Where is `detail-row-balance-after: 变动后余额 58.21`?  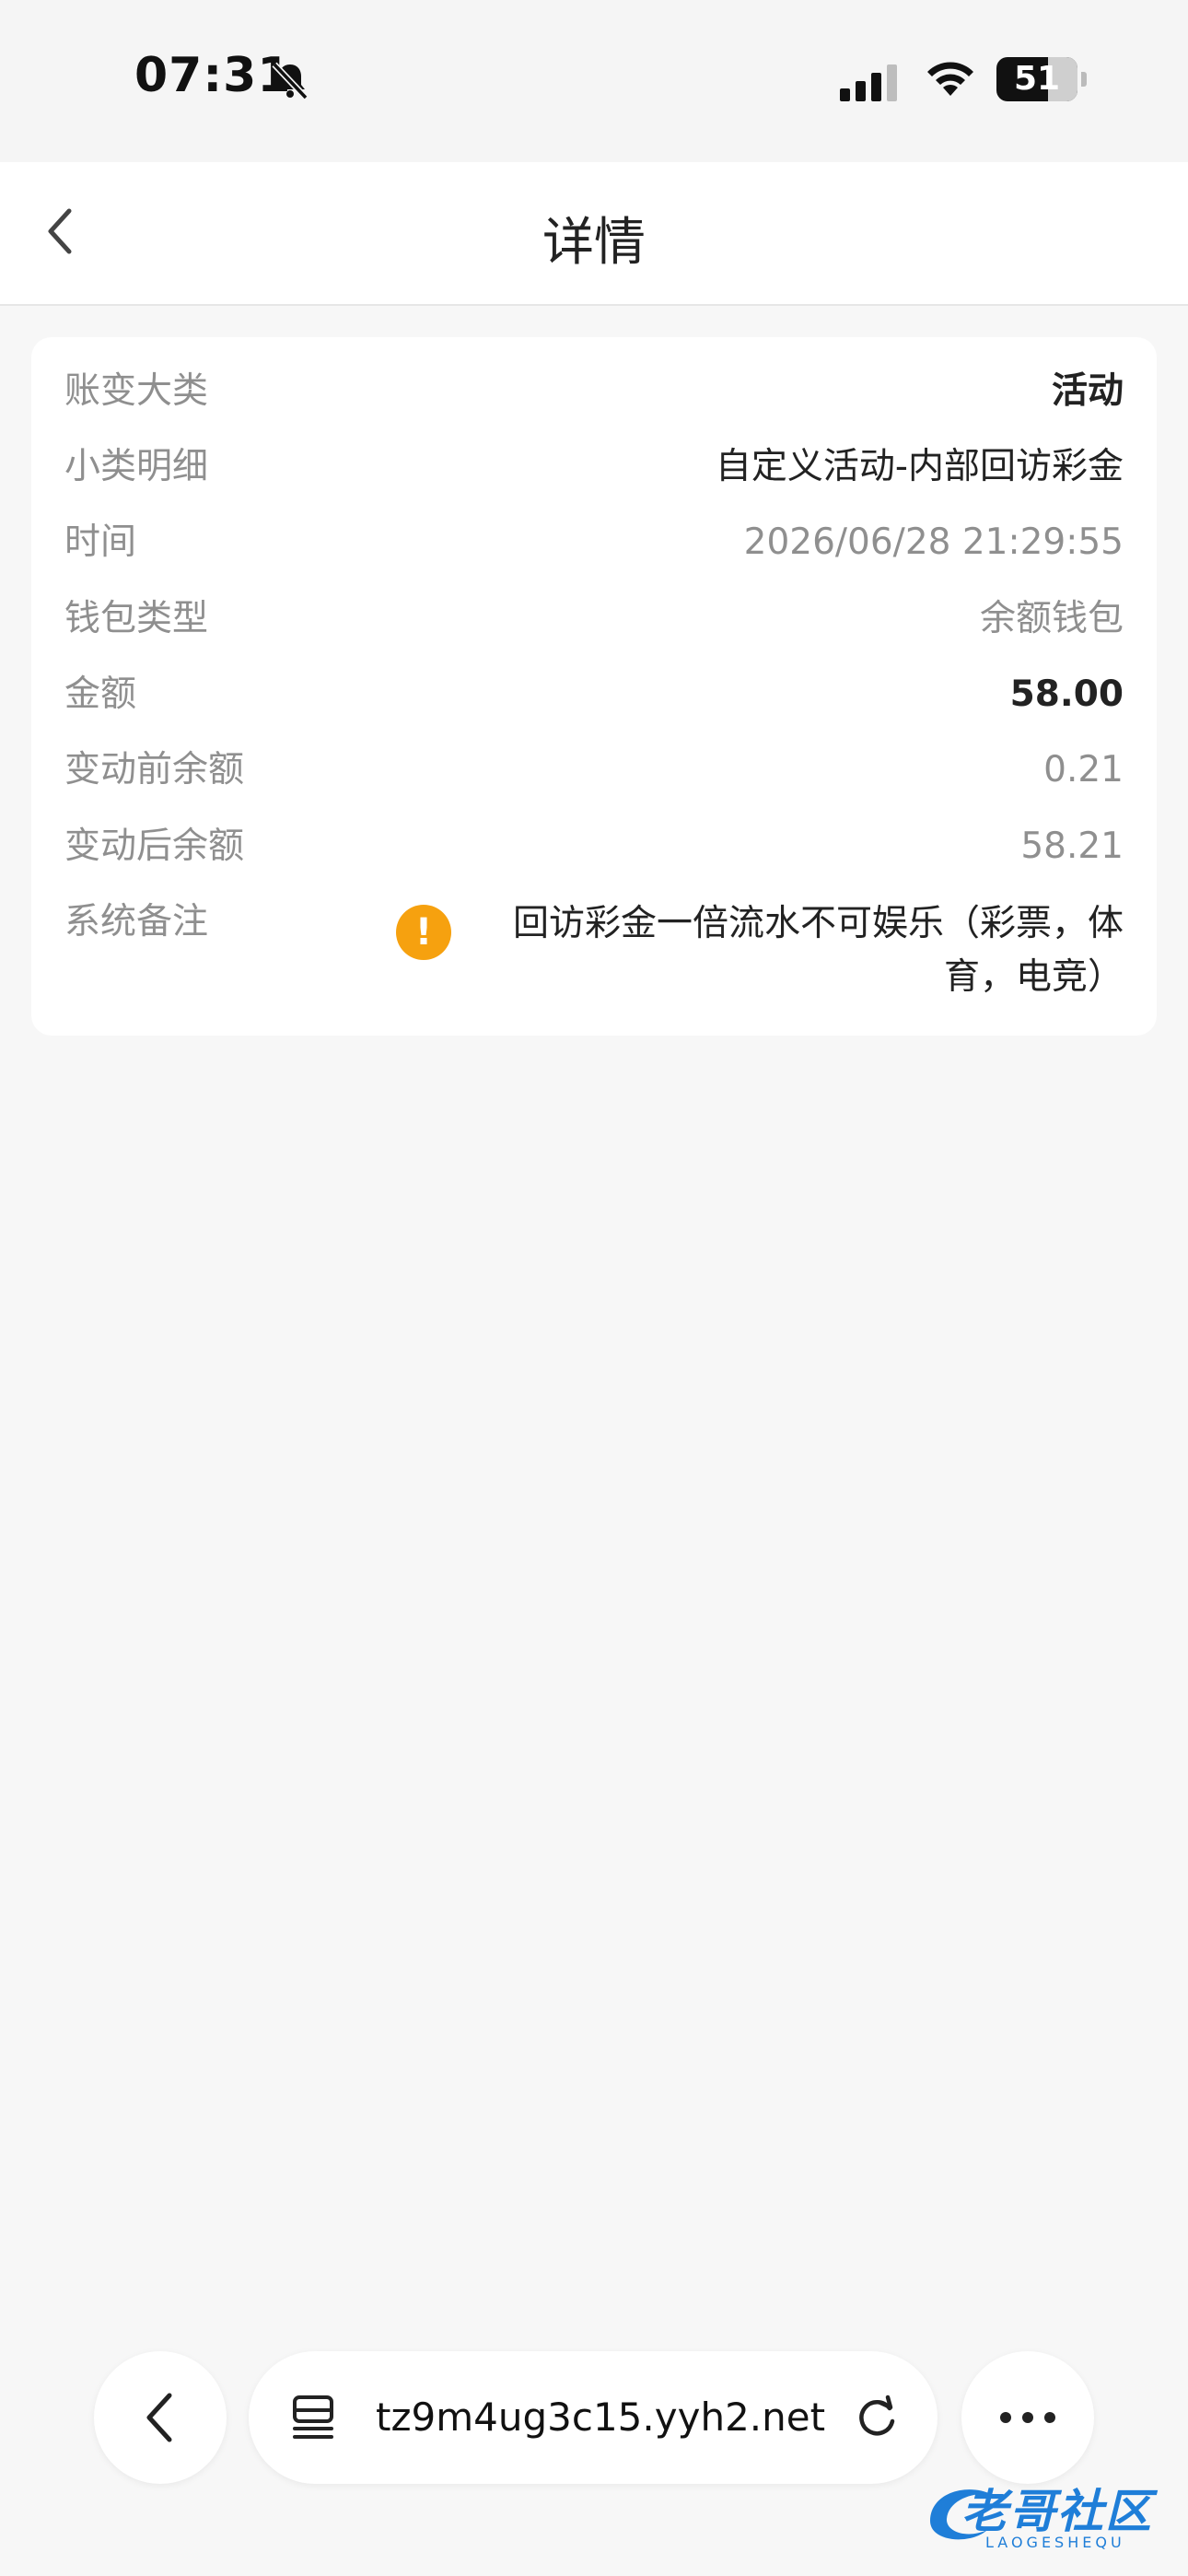
detail-row-balance-after: 变动后余额 58.21 is located at coordinates (594, 846).